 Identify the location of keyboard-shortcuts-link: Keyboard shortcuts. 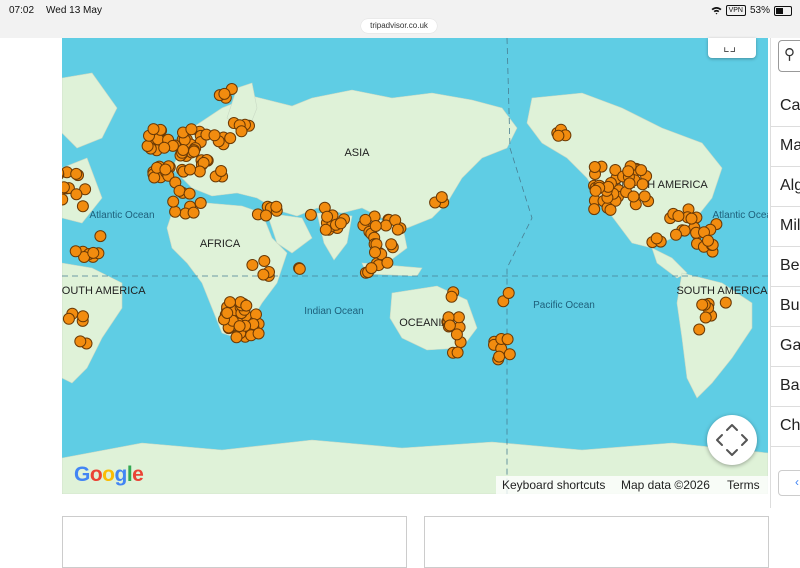
(553, 485).